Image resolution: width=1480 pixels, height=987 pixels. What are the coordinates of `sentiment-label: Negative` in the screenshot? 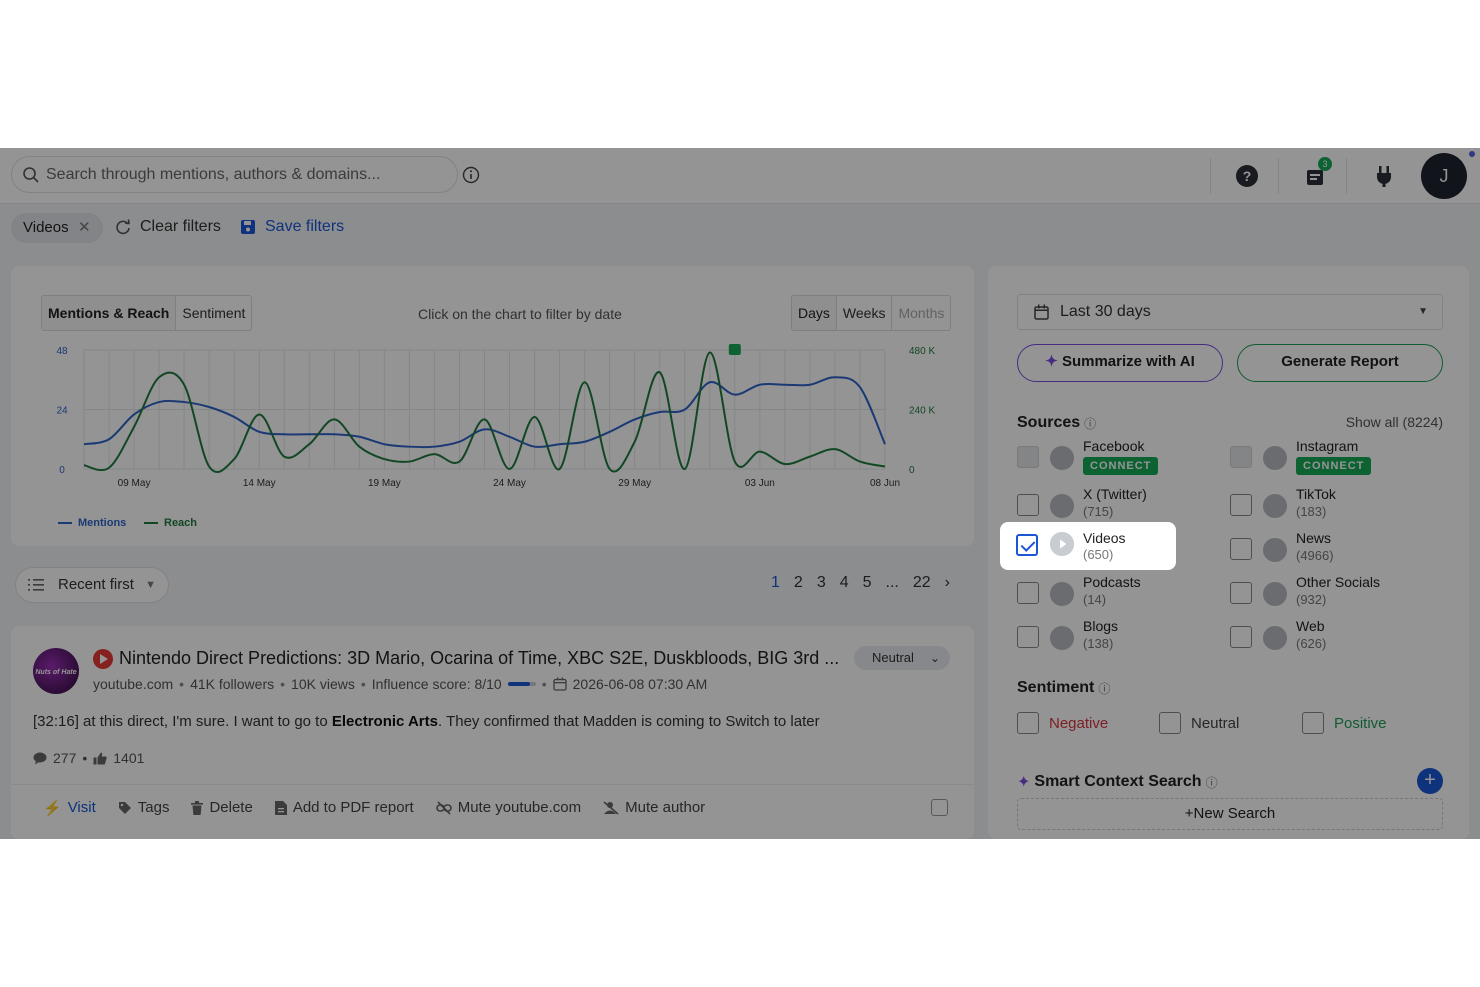 It's located at (1079, 723).